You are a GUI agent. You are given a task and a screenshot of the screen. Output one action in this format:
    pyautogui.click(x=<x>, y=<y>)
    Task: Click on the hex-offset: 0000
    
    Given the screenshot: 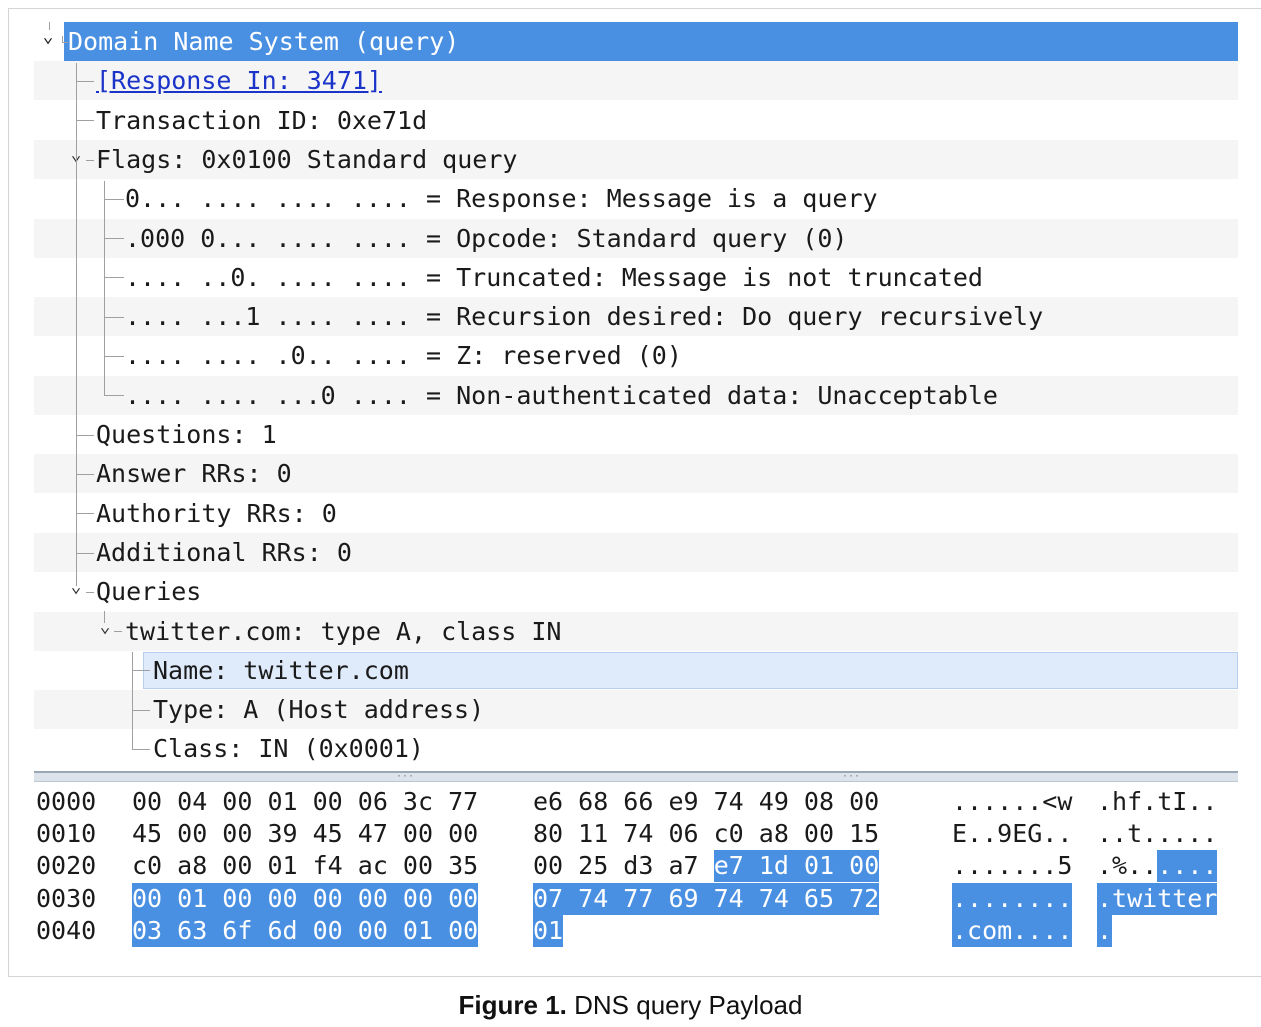 What is the action you would take?
    pyautogui.click(x=66, y=801)
    